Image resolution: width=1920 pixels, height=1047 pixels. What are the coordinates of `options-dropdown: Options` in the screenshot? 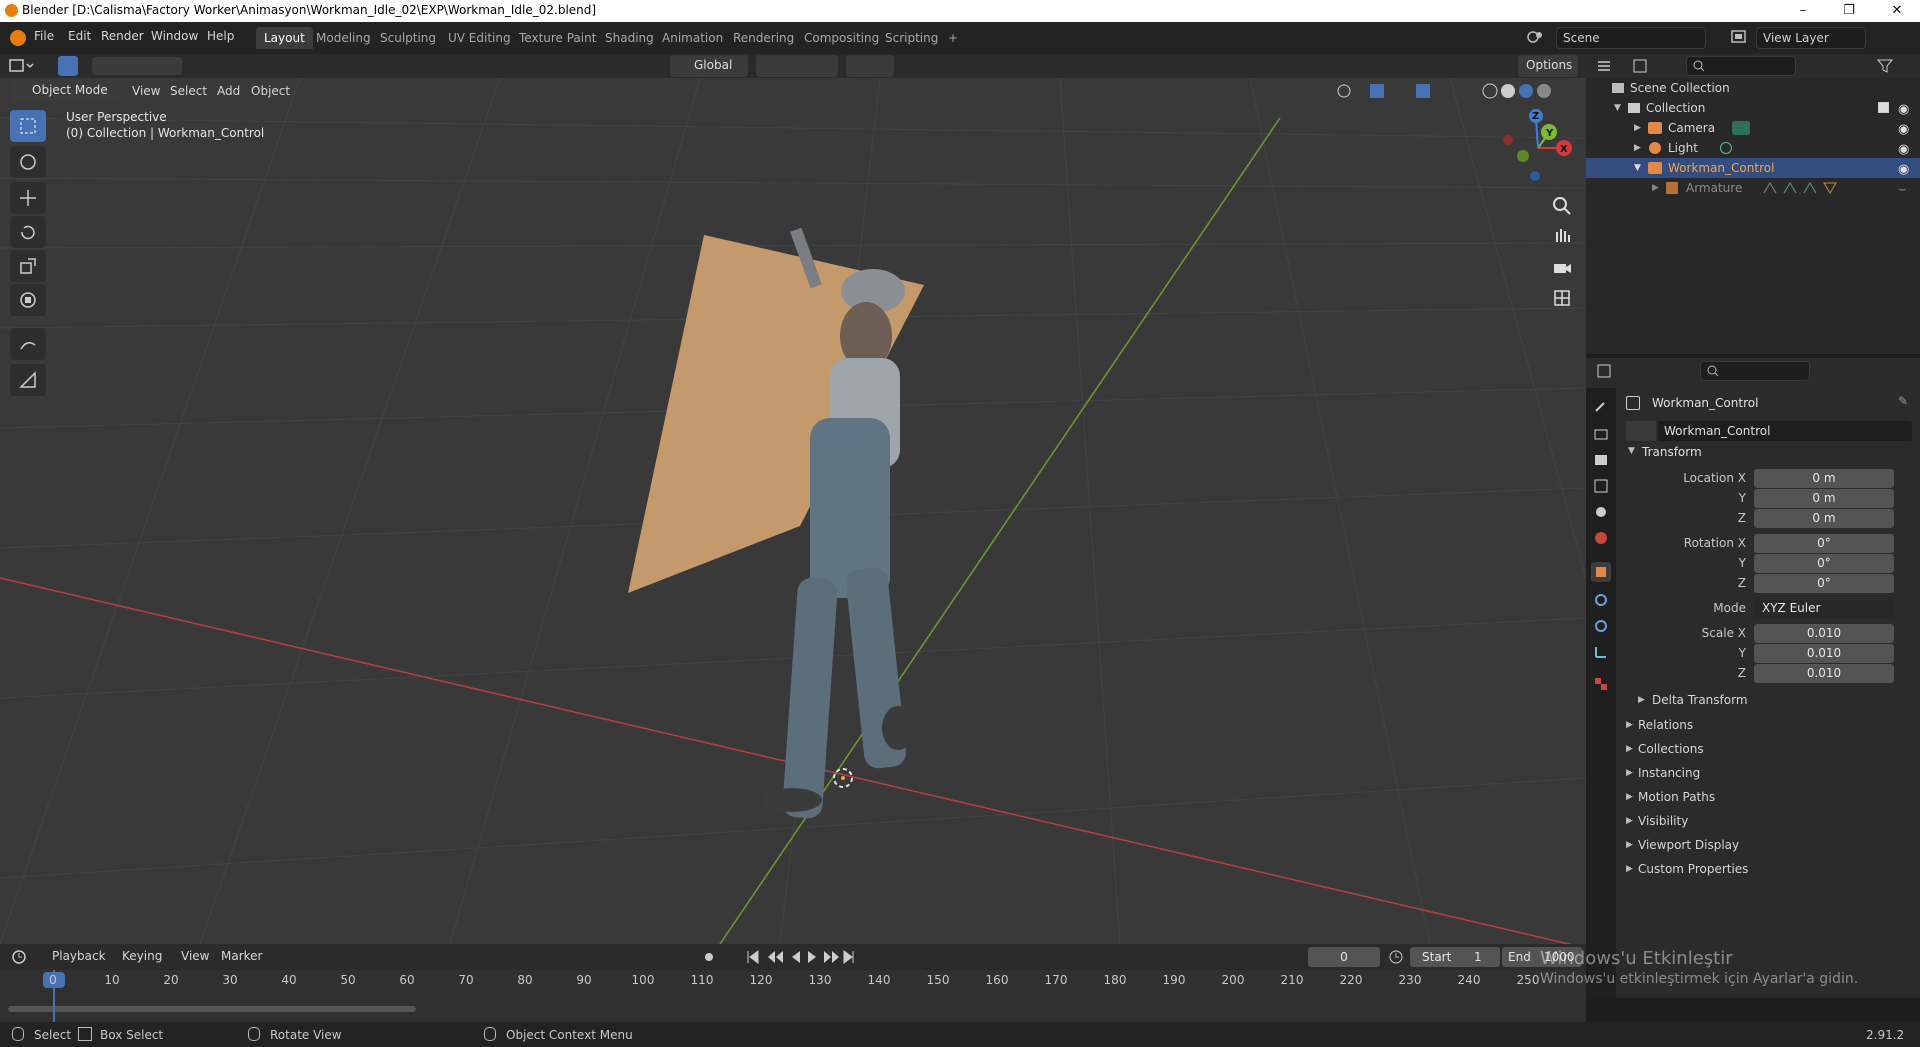 It's located at (1548, 66).